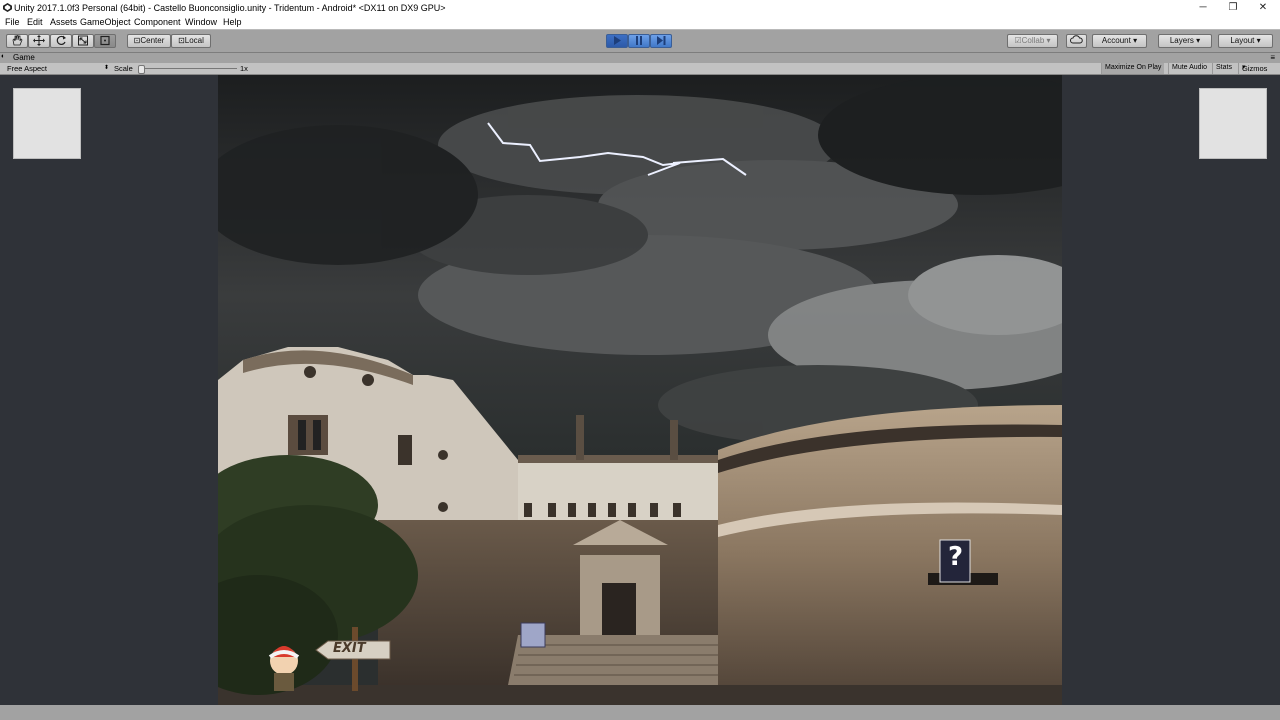  Describe the element at coordinates (12, 22) in the screenshot. I see `menu-file: File` at that location.